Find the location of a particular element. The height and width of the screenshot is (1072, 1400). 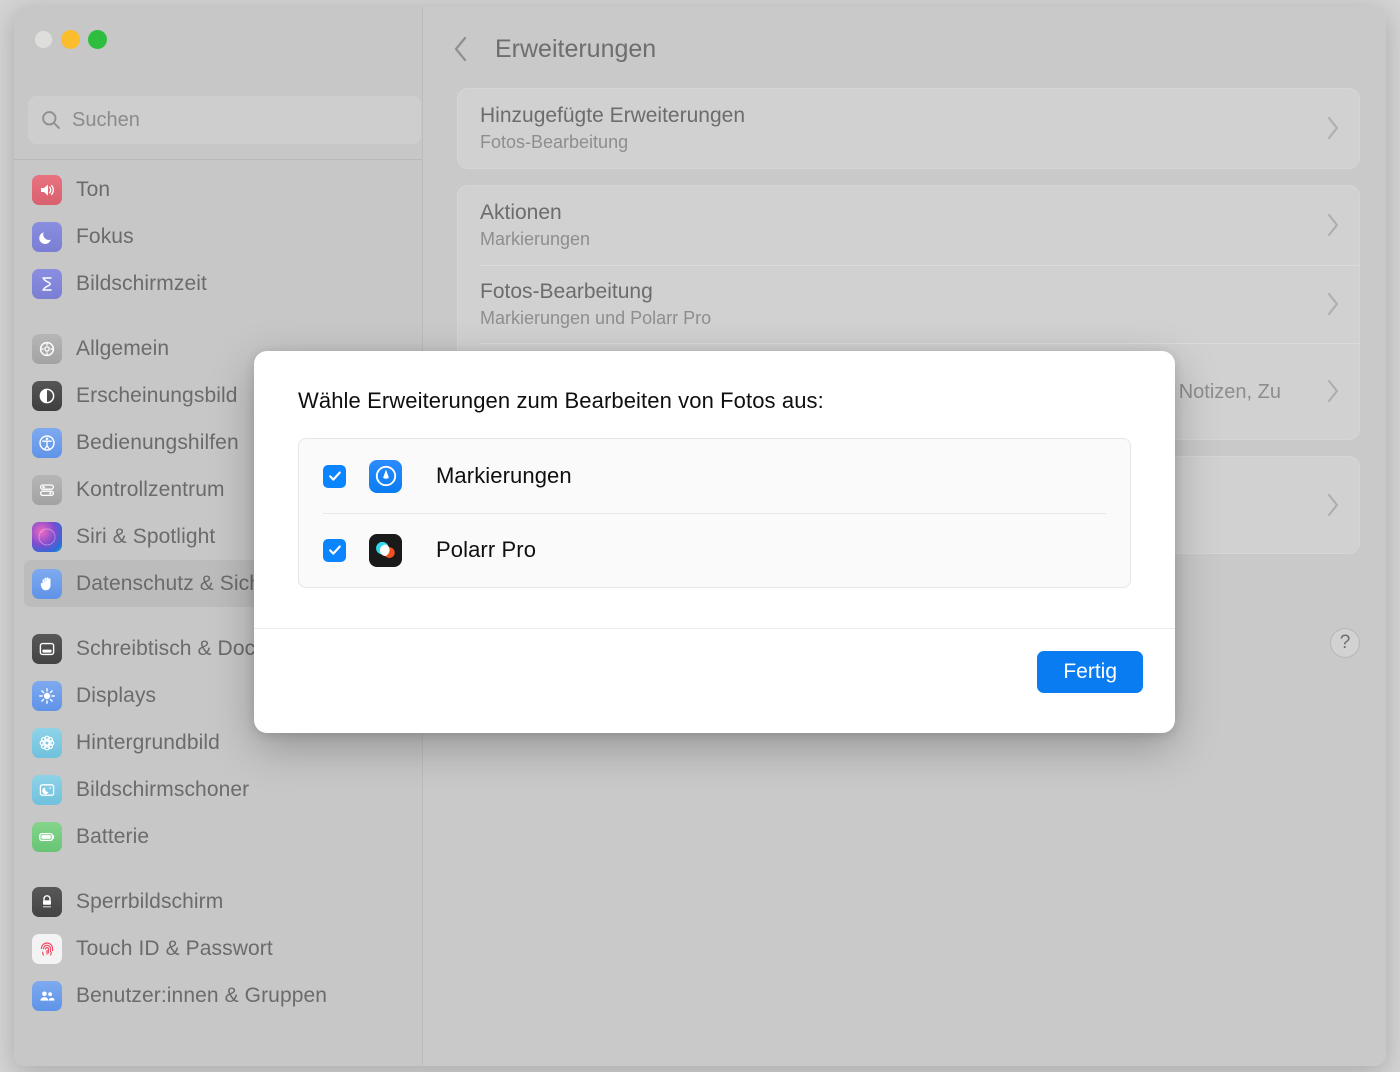

row-title: Fotos-Bearbeitung is located at coordinates (566, 291).